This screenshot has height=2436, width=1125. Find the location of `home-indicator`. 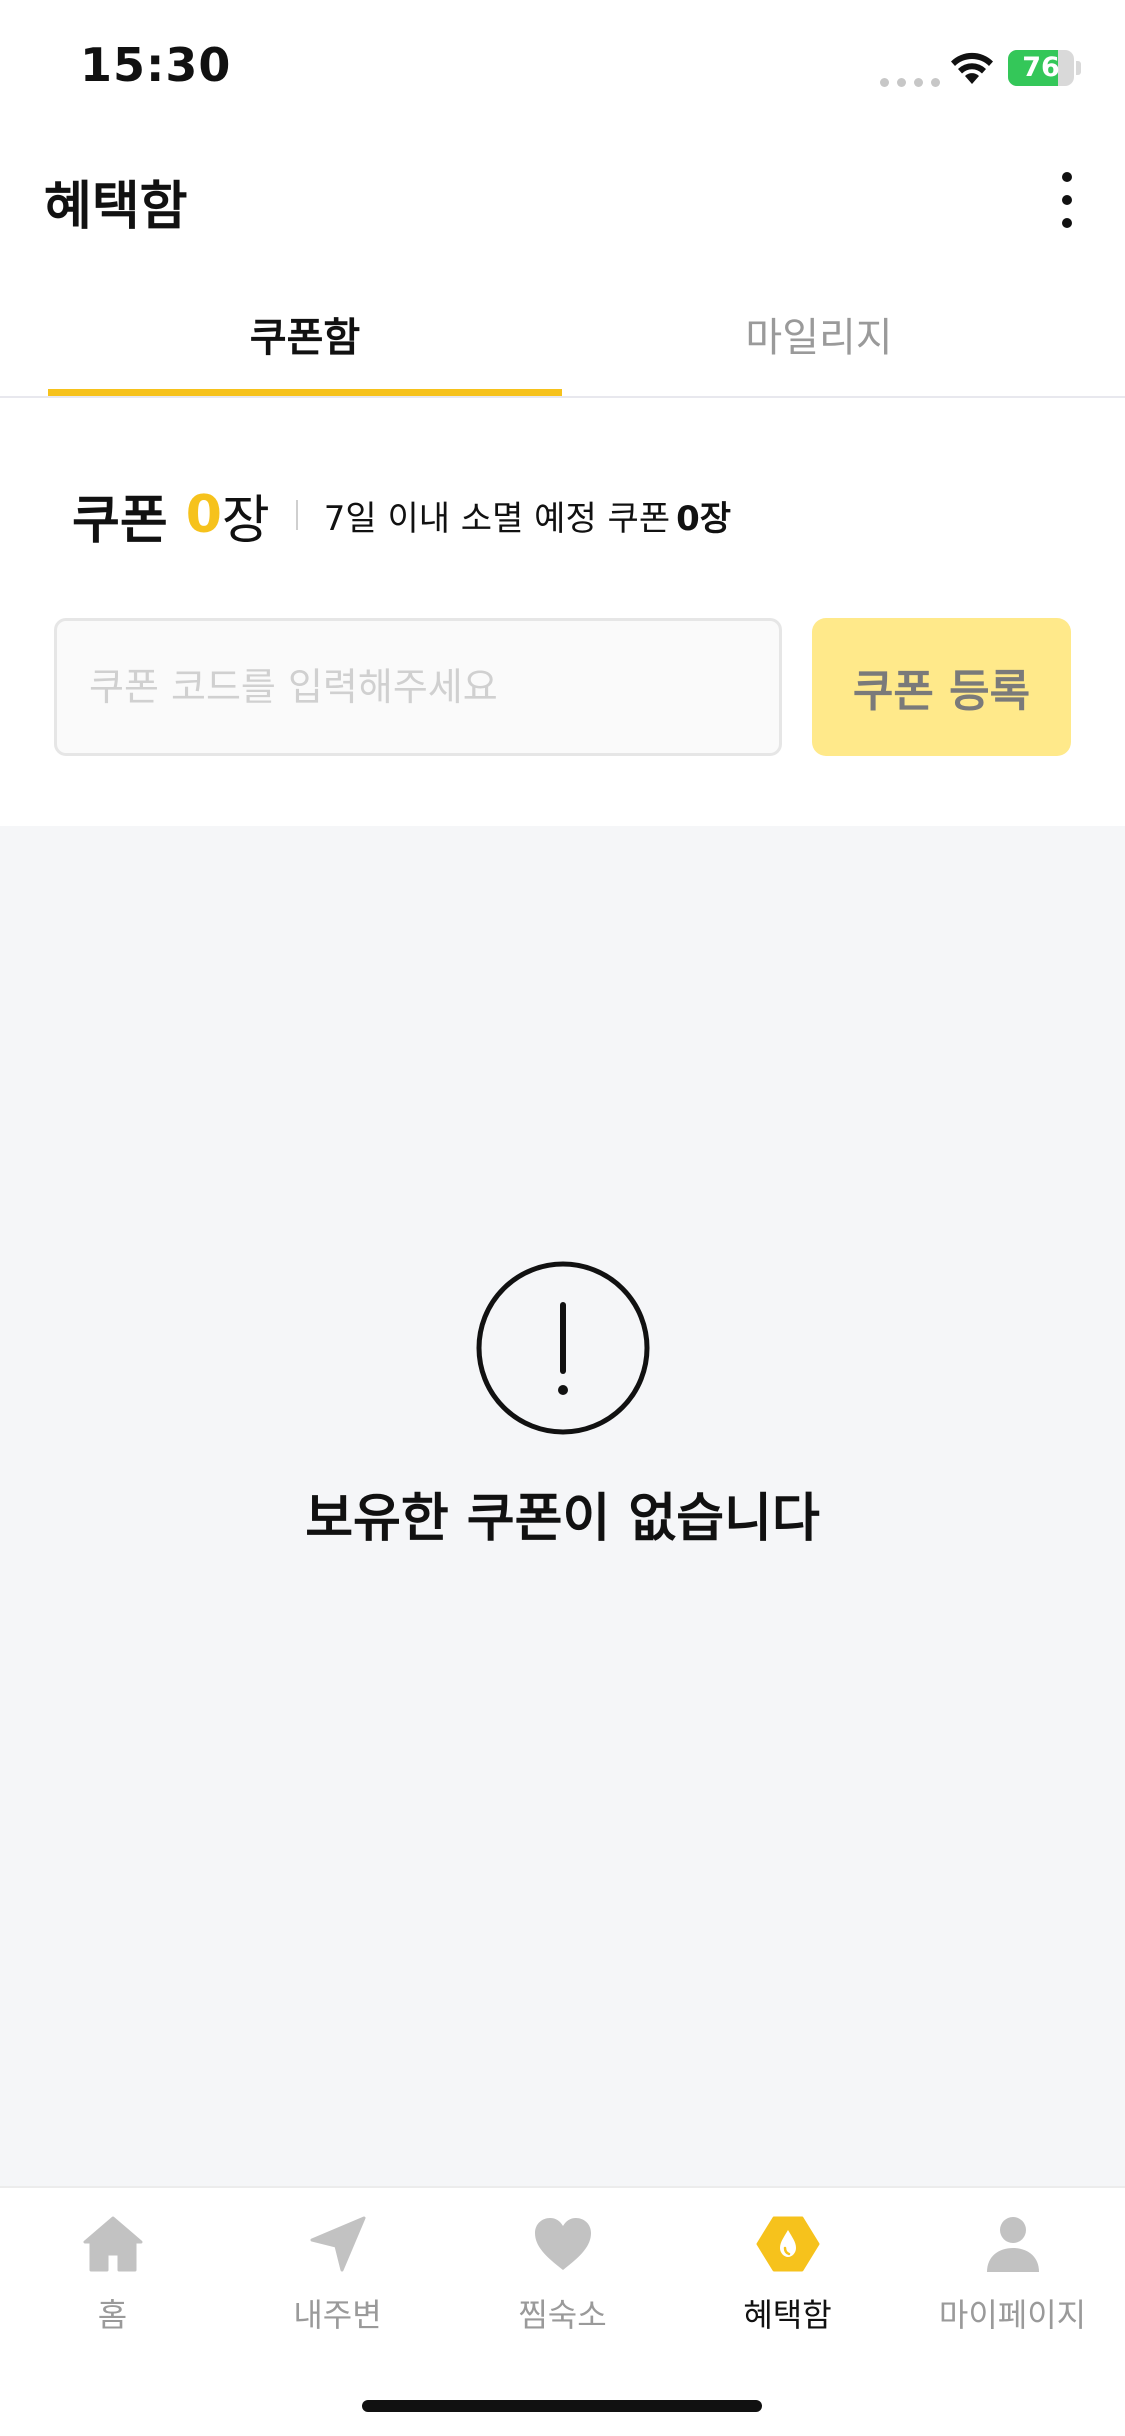

home-indicator is located at coordinates (562, 2406).